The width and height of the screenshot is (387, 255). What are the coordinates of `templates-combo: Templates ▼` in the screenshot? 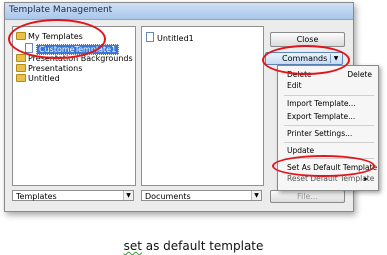 It's located at (73, 195).